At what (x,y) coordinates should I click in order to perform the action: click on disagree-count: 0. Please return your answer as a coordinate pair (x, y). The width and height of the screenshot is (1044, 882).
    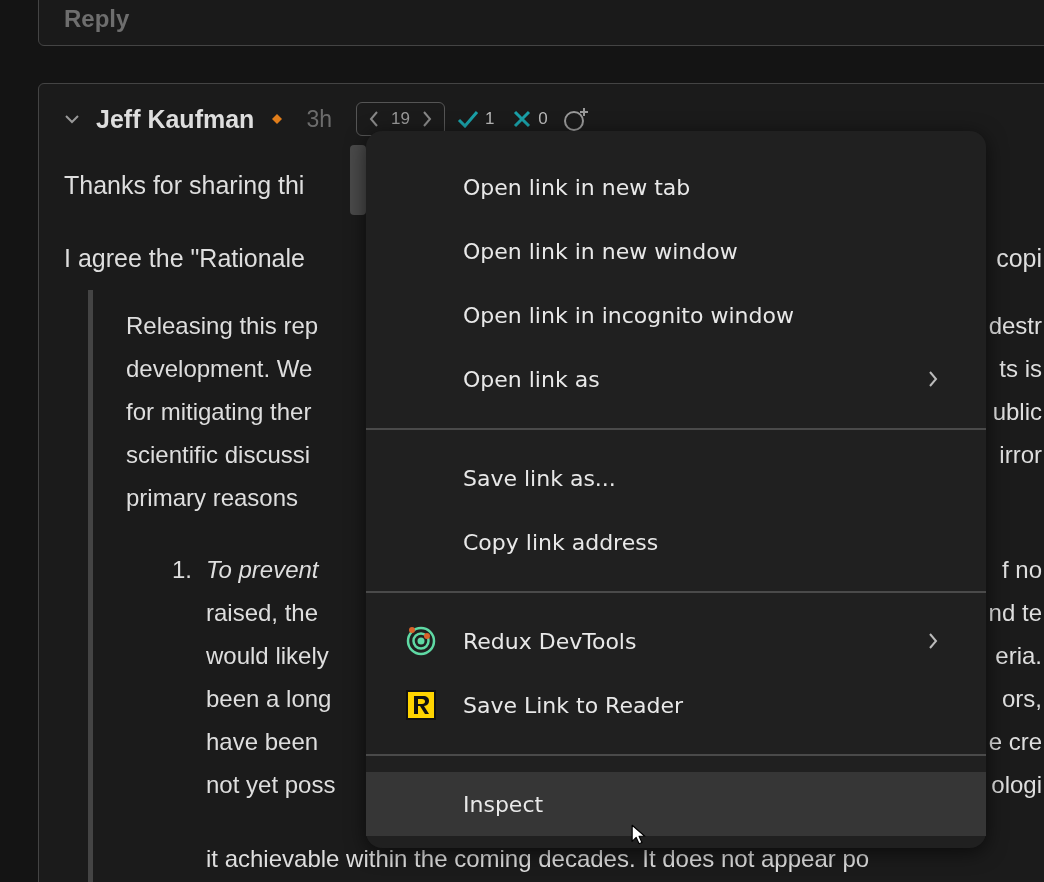
    Looking at the image, I should click on (543, 119).